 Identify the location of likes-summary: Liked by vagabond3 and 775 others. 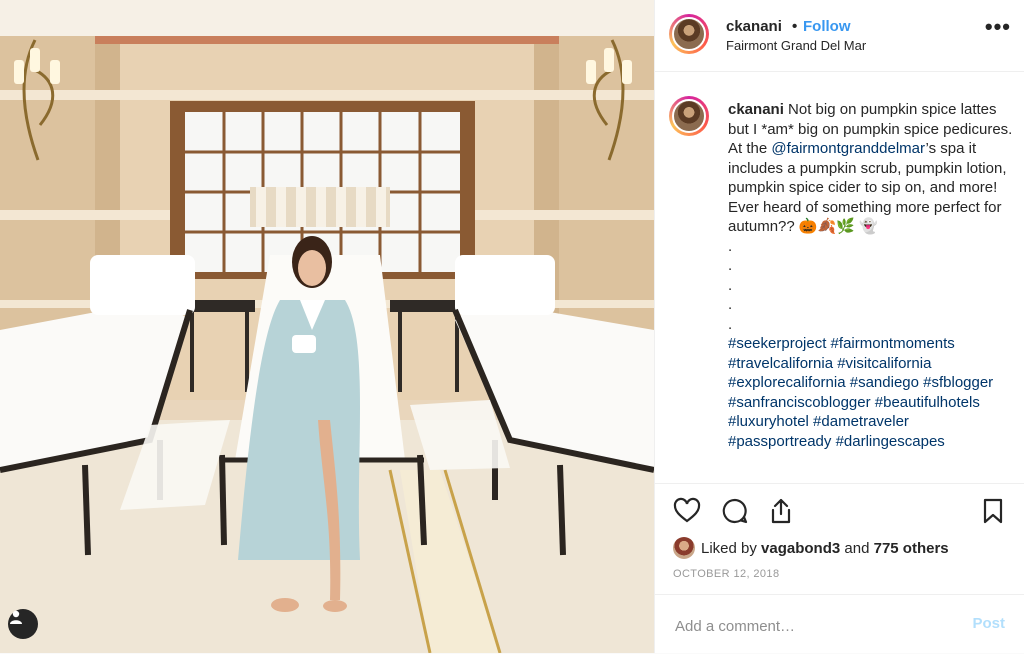
(811, 548).